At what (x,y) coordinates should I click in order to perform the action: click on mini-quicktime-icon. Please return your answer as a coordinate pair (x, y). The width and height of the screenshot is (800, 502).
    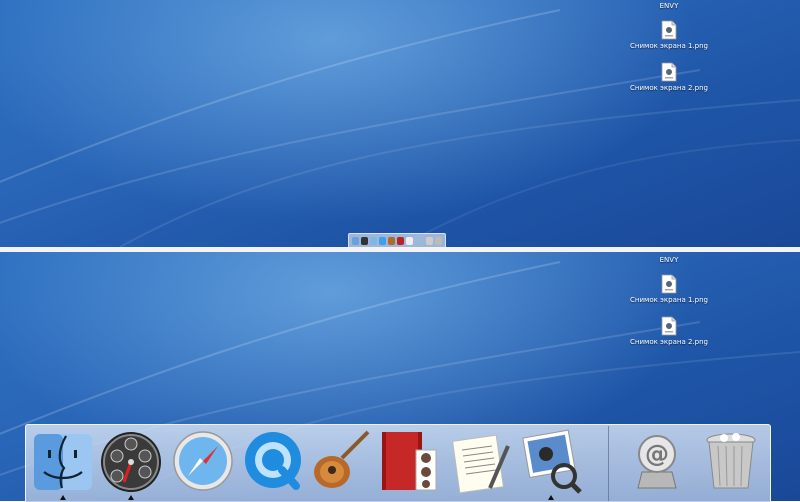
    Looking at the image, I should click on (382, 241).